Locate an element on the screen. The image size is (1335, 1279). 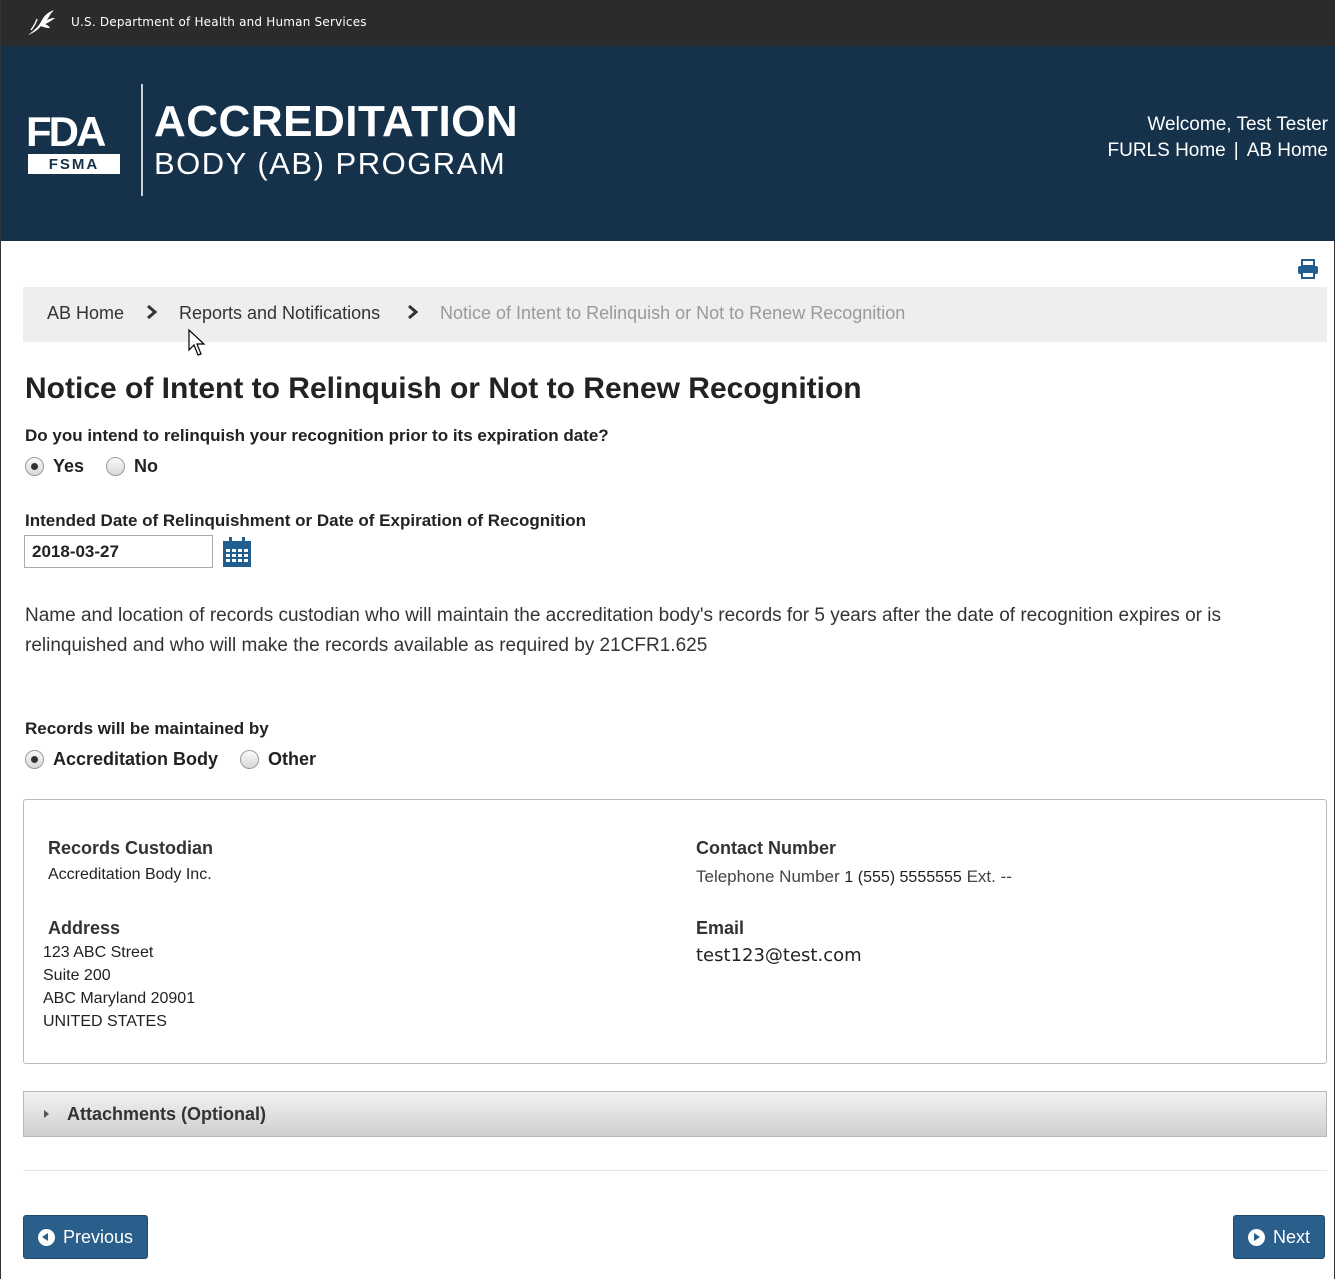
program-subtitle: BODY (AB) PROGRAM is located at coordinates (330, 163).